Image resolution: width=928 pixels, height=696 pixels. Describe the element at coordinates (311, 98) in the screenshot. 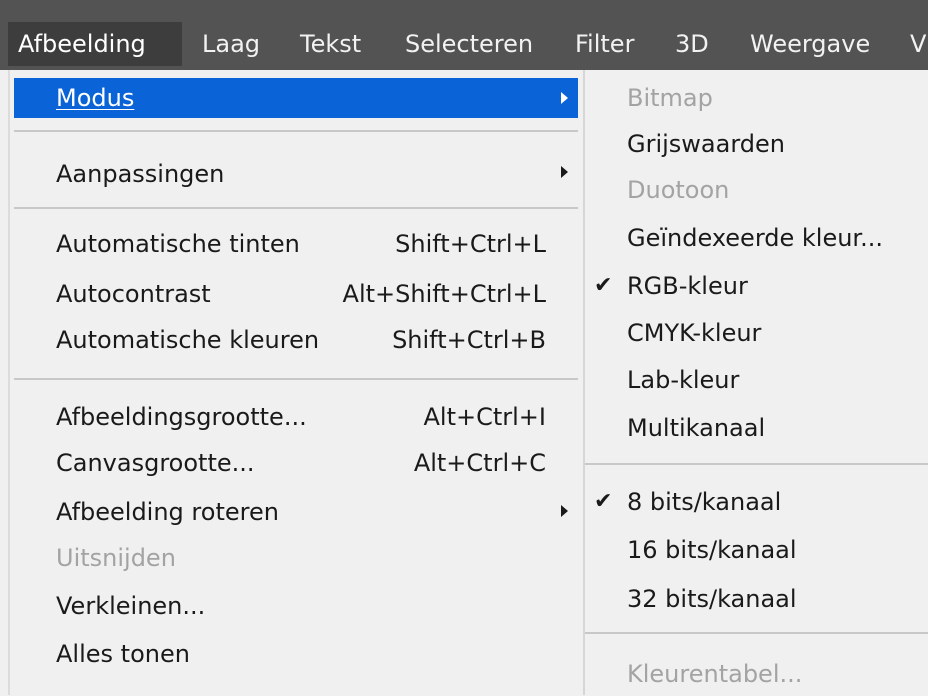

I see `modus-label-row: Modus` at that location.